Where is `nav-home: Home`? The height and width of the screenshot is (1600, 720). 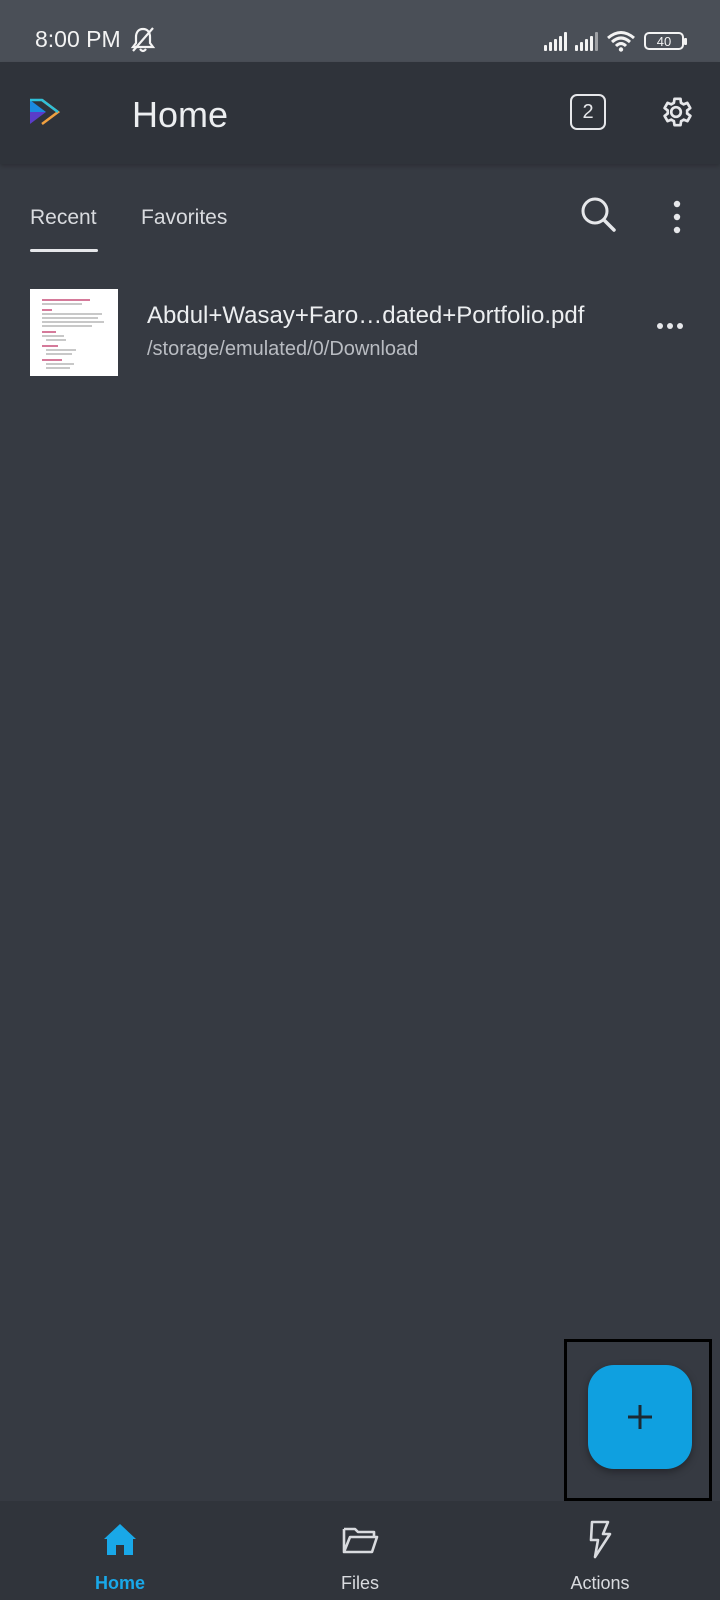 nav-home: Home is located at coordinates (120, 1555).